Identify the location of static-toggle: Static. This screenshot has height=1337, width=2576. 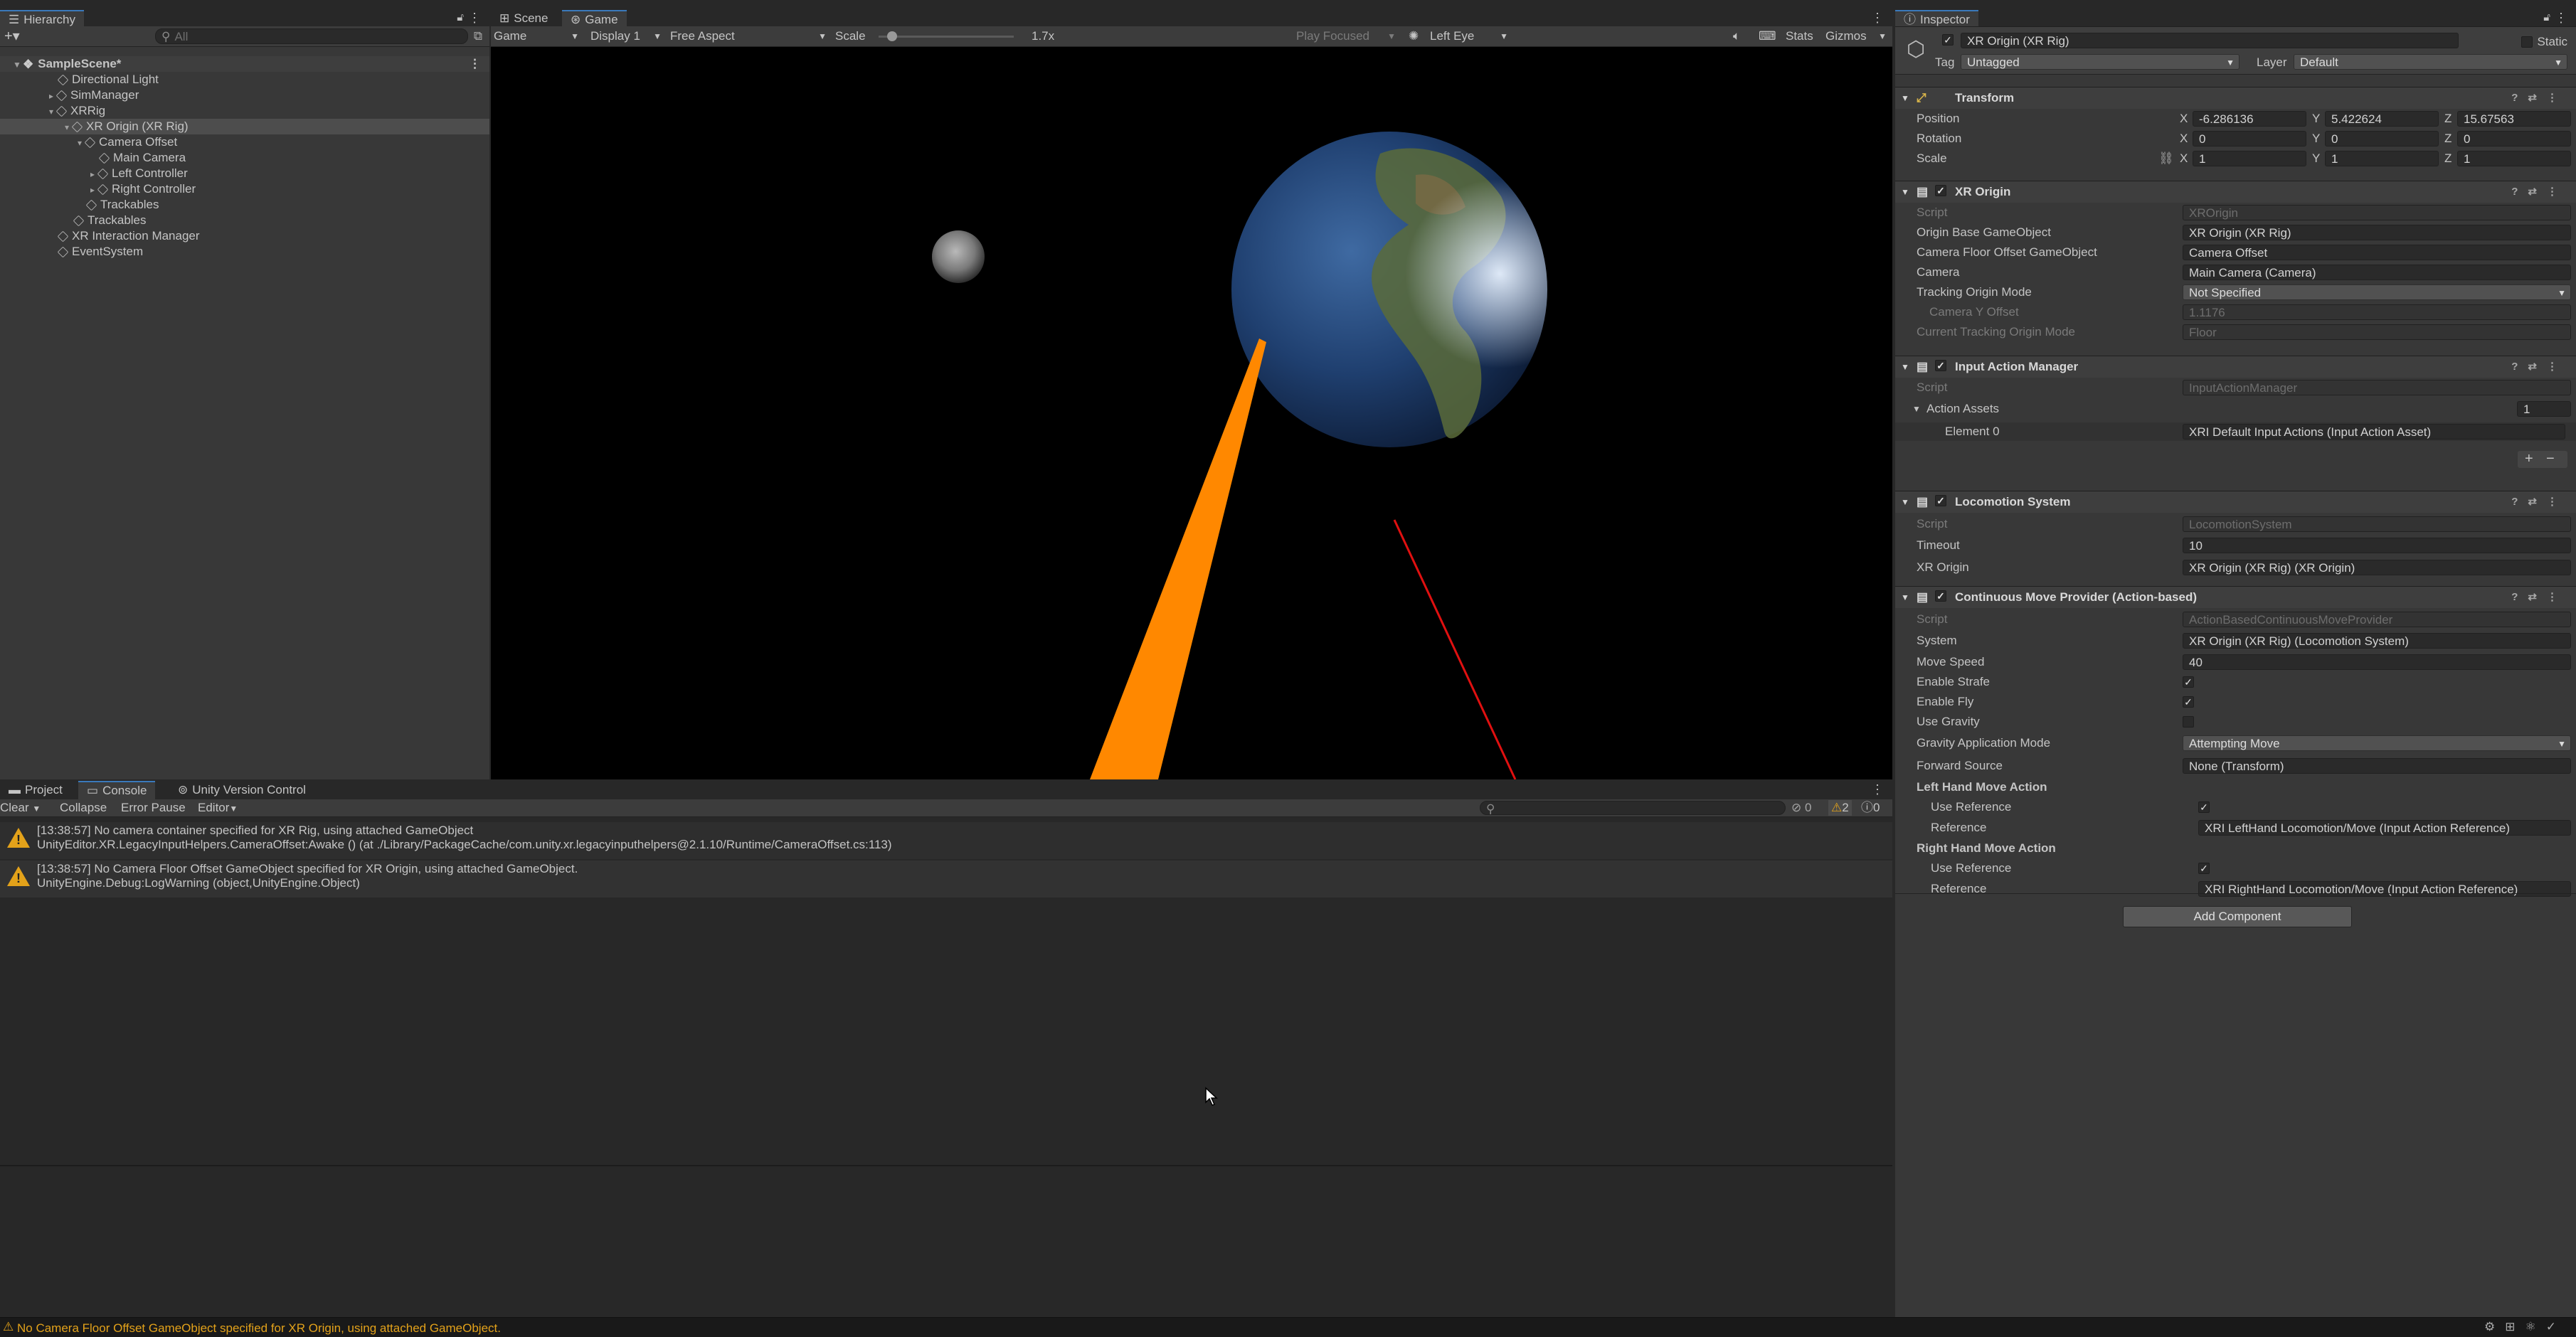
(2544, 42).